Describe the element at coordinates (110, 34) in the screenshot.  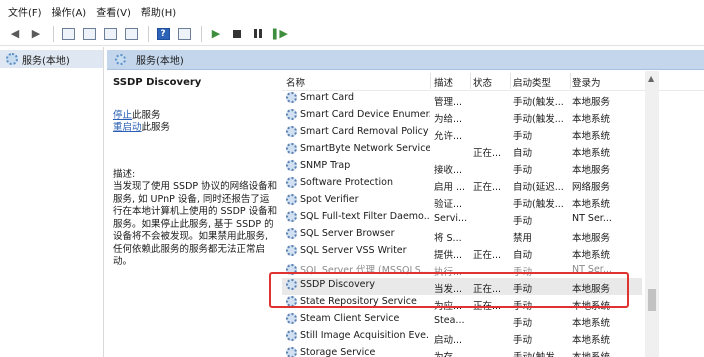
I see `refresh-icon` at that location.